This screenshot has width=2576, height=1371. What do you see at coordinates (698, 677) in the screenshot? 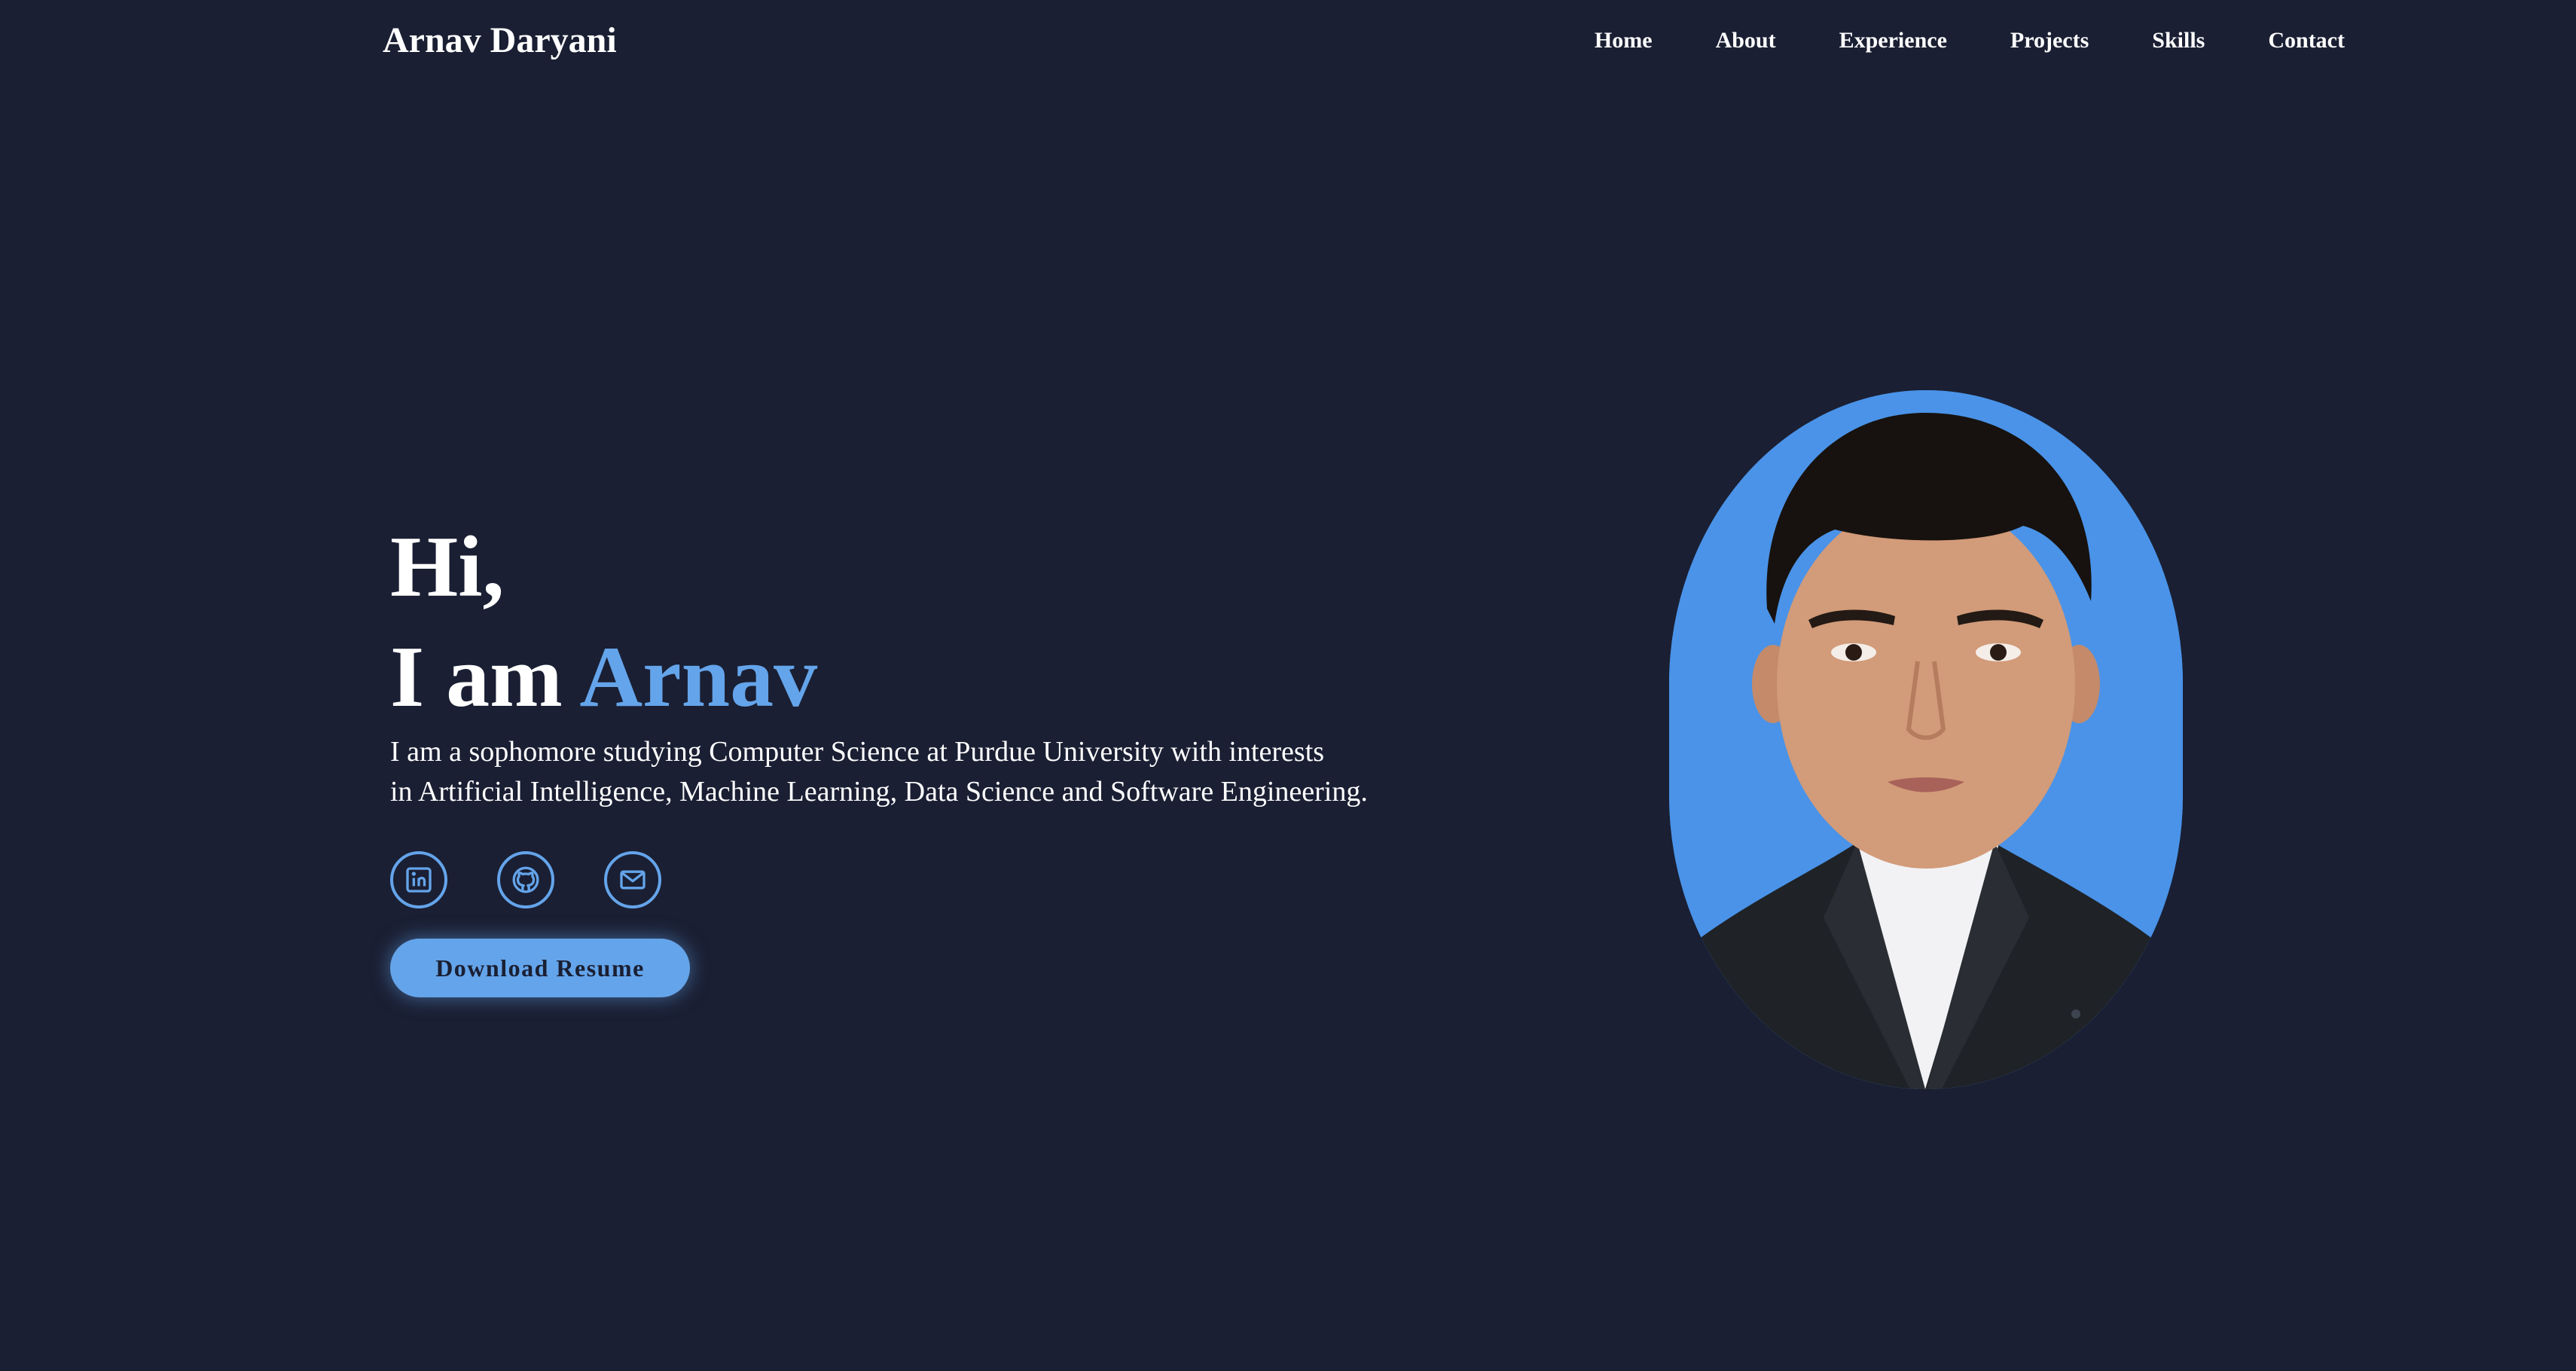
I see `greeting-name: Arnav` at bounding box center [698, 677].